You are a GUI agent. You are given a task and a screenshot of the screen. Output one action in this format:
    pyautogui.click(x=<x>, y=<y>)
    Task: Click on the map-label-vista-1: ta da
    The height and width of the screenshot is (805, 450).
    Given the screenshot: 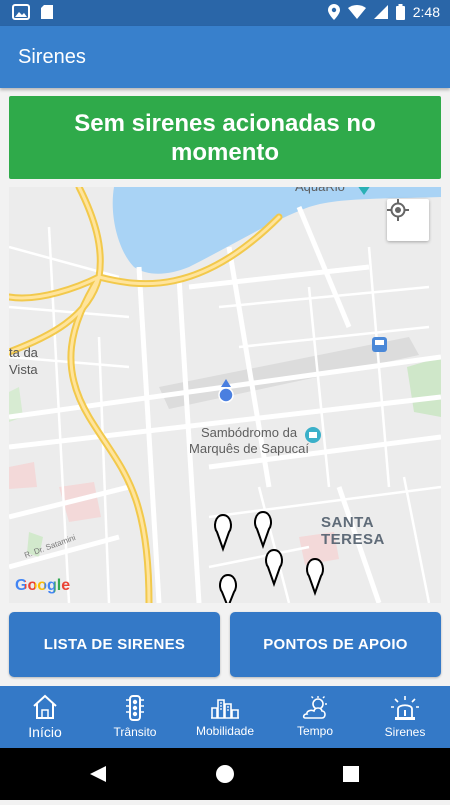 What is the action you would take?
    pyautogui.click(x=23, y=352)
    